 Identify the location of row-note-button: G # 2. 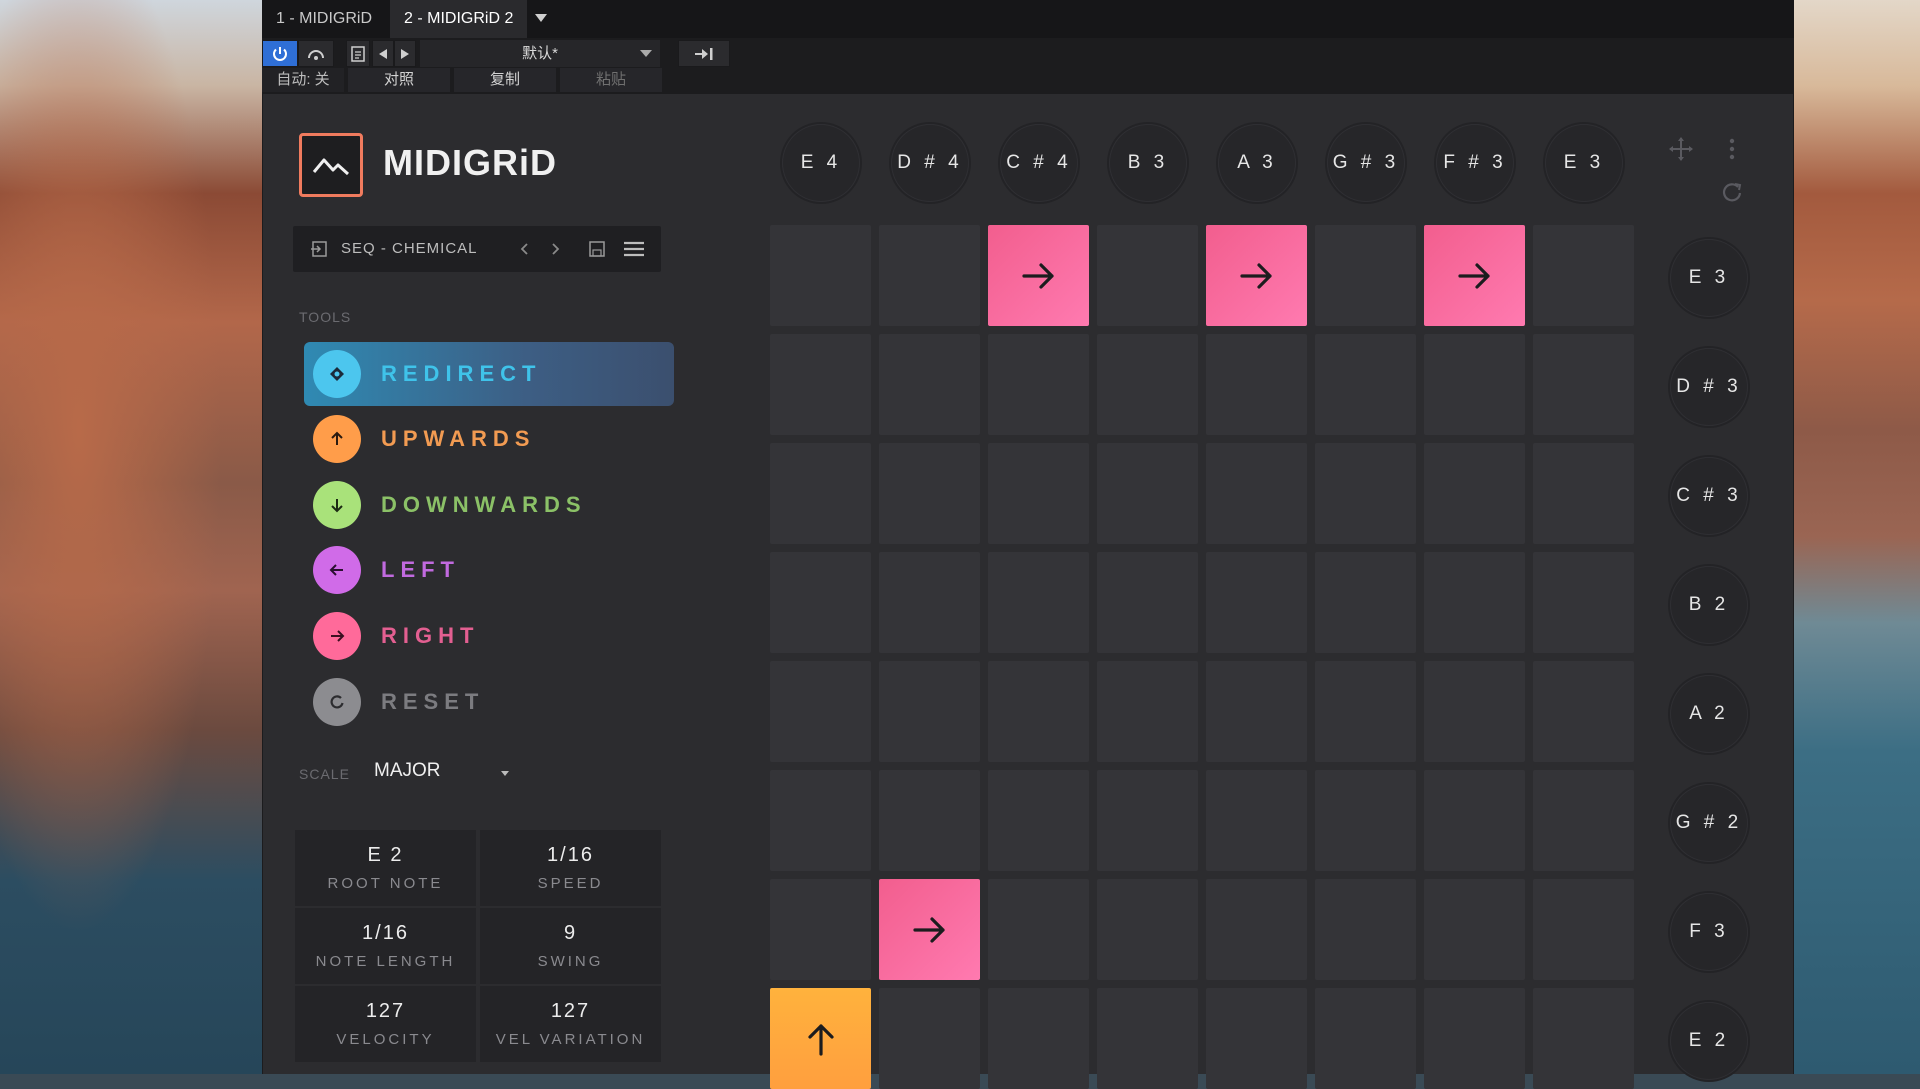
(1709, 823).